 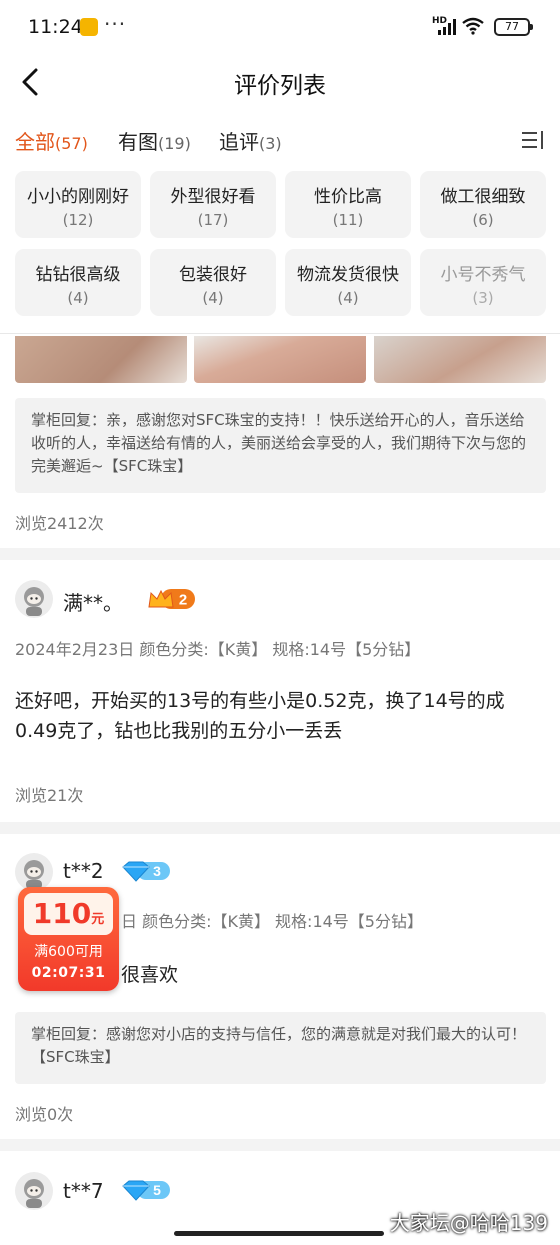 I want to click on tab-with-photos: 有图(19), so click(x=154, y=140).